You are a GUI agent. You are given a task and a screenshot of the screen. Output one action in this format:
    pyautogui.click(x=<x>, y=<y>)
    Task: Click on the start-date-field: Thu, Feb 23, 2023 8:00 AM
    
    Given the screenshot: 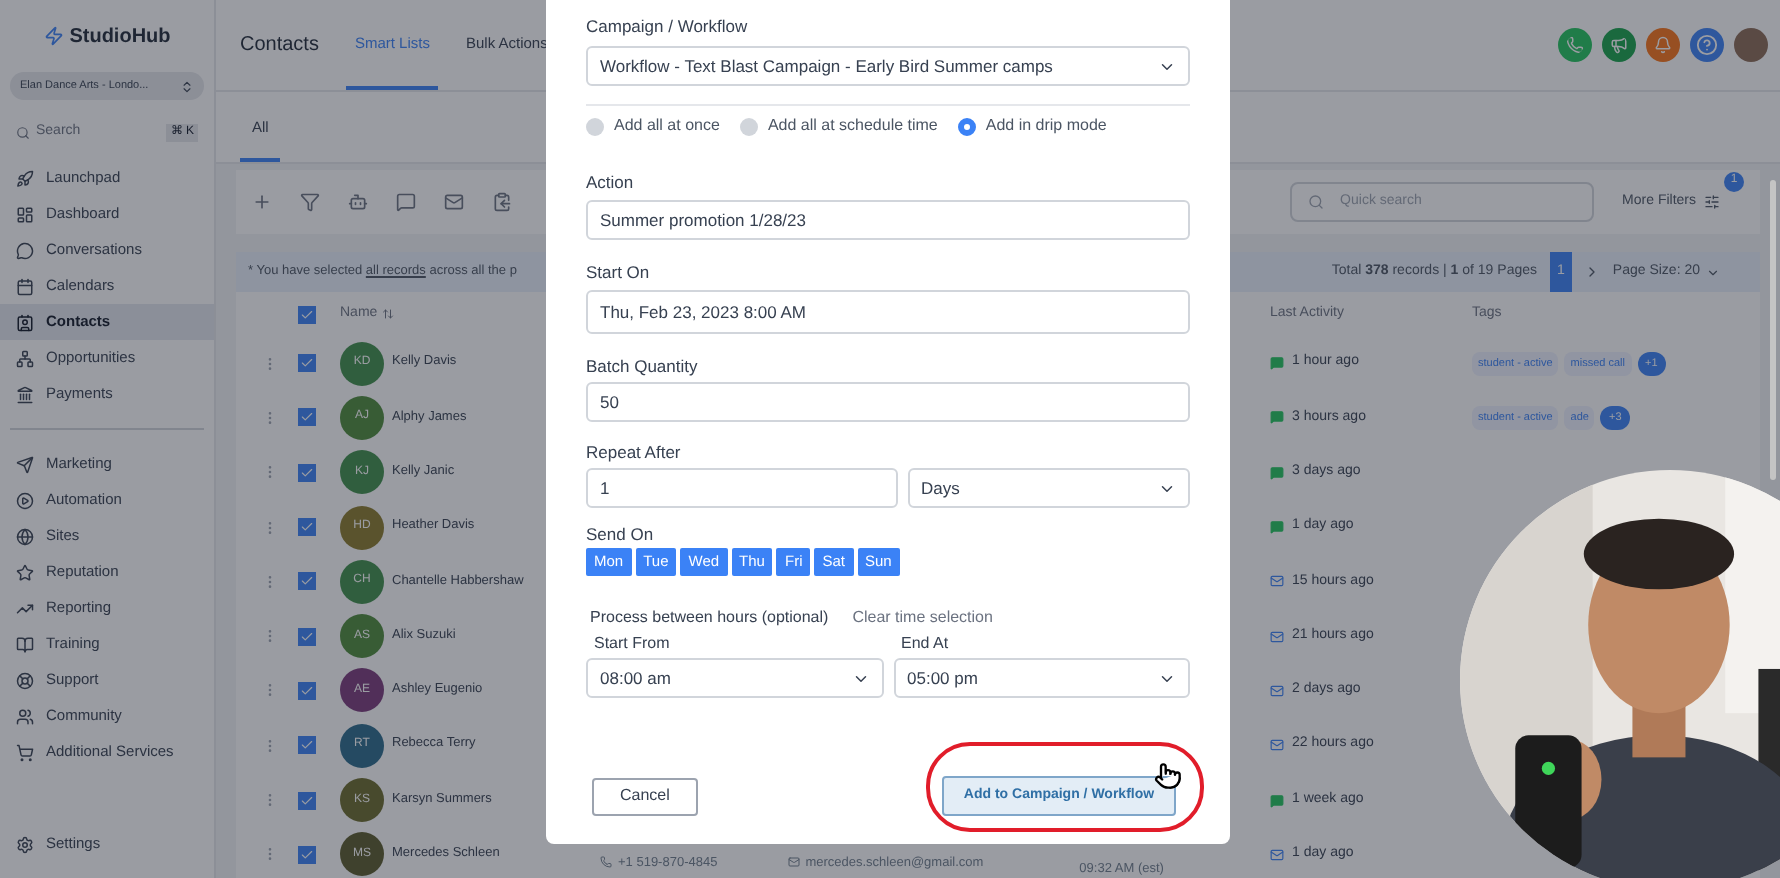 What is the action you would take?
    pyautogui.click(x=888, y=312)
    